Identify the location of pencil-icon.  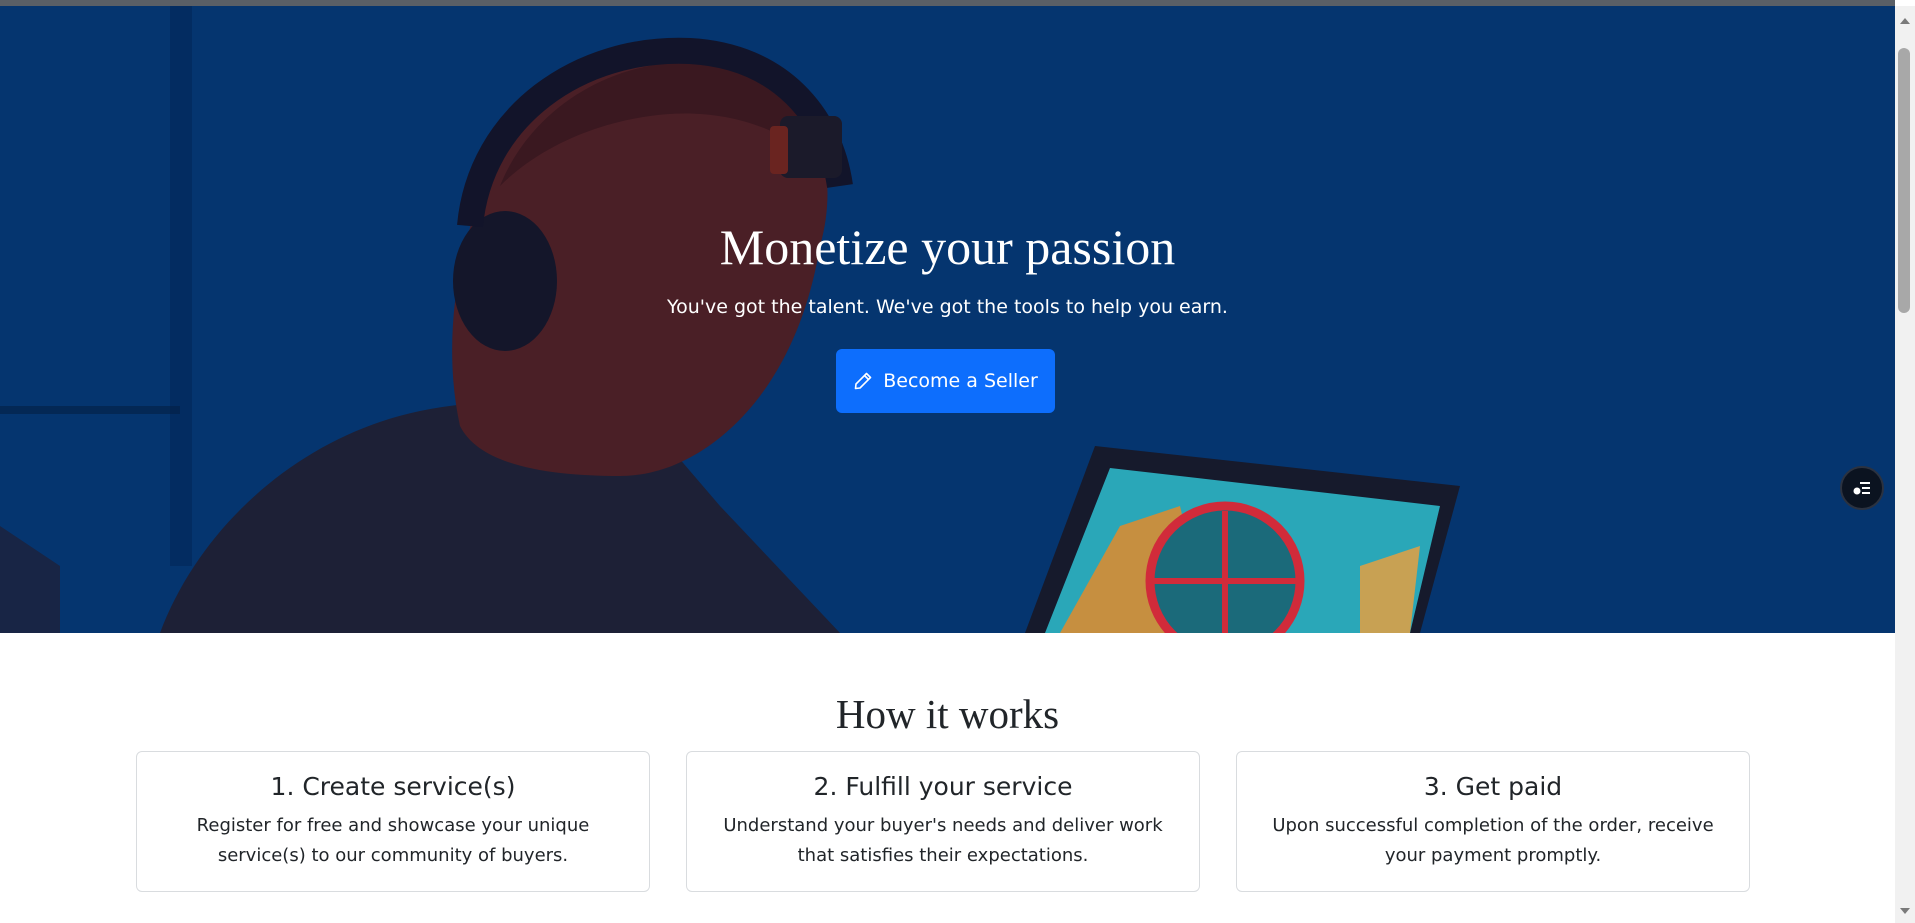
(863, 381).